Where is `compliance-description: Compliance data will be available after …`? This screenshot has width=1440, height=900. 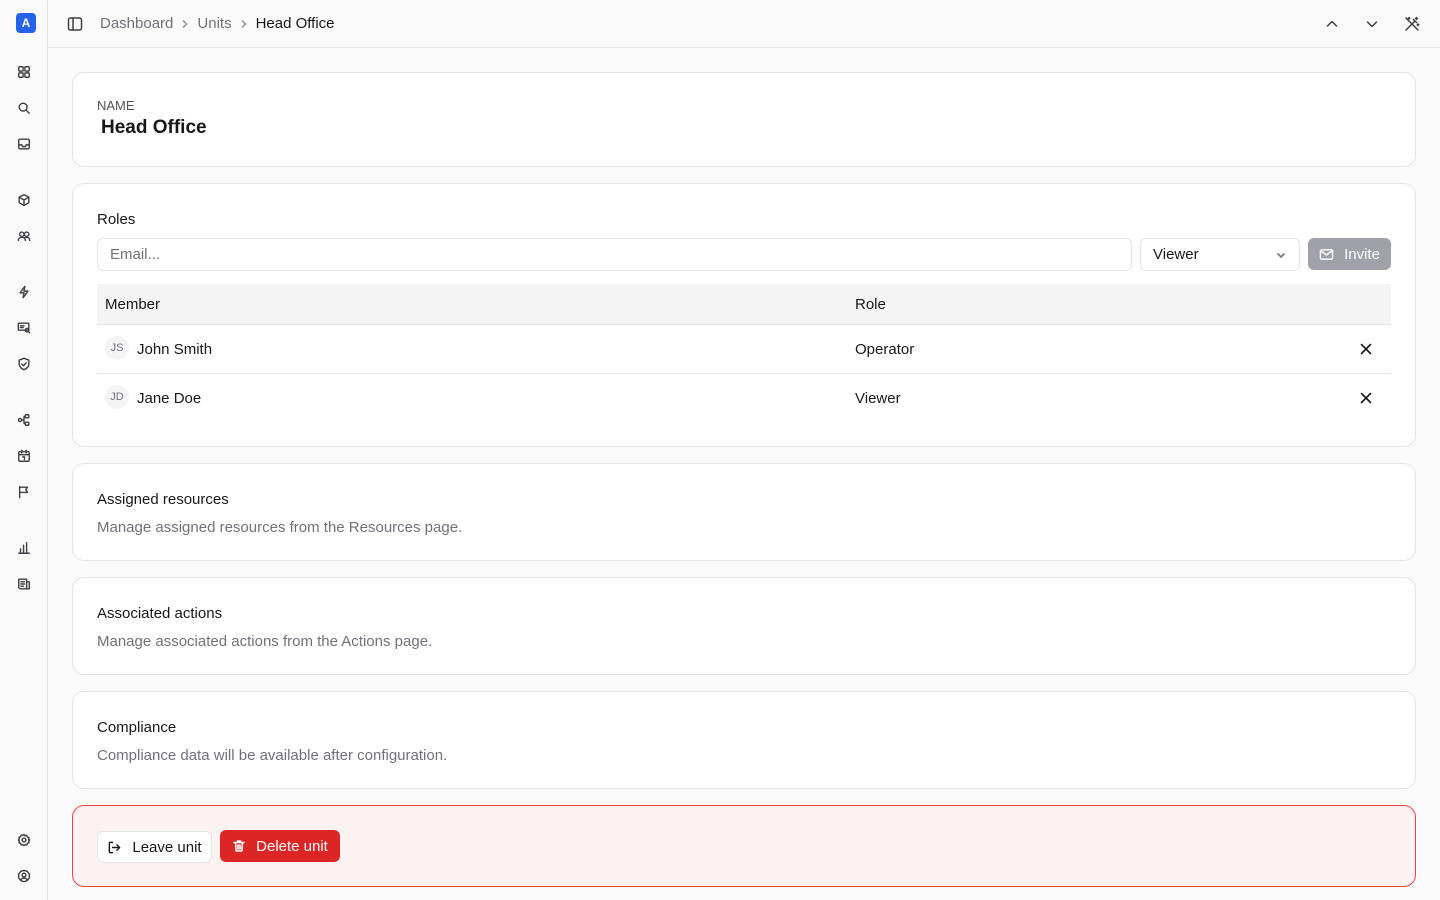
compliance-description: Compliance data will be available after … is located at coordinates (272, 755).